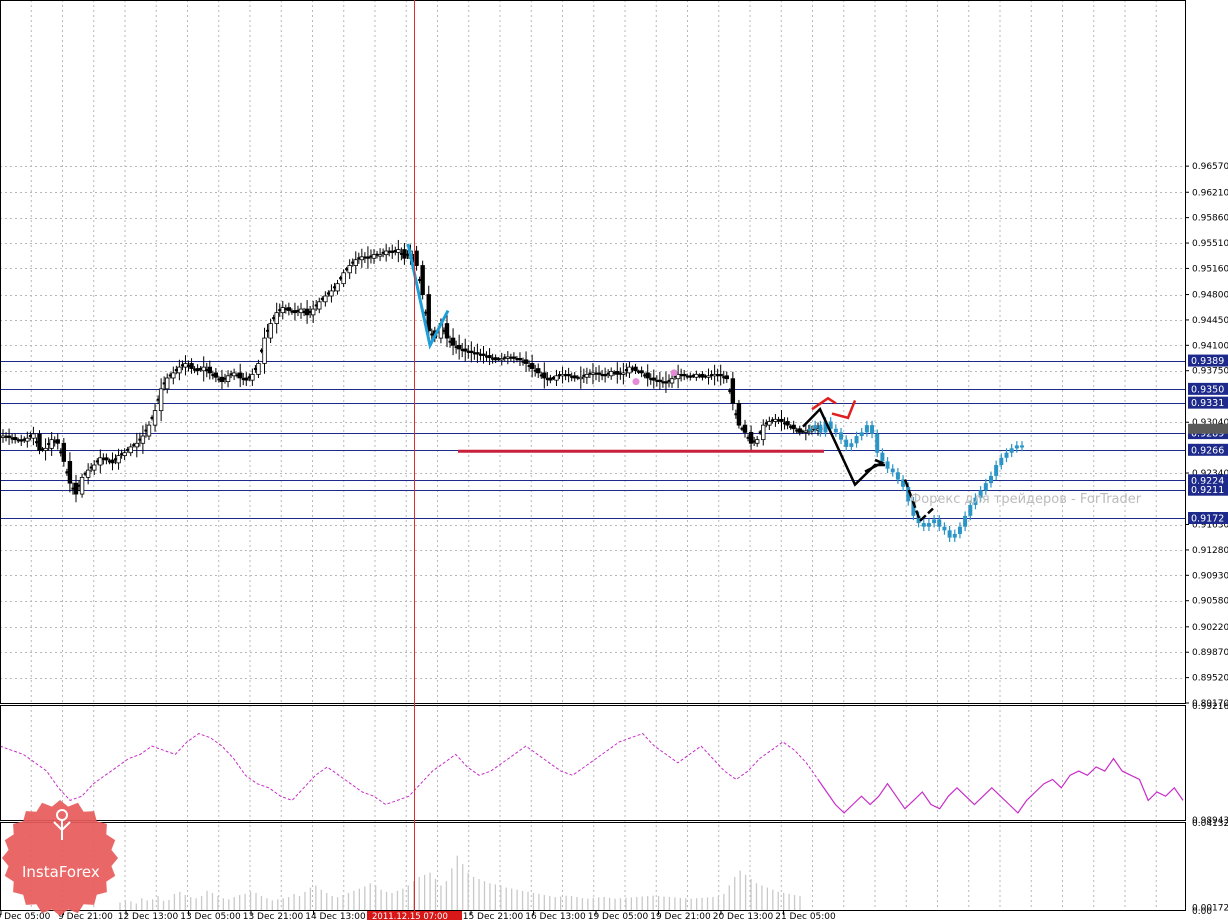  What do you see at coordinates (148, 916) in the screenshot?
I see `x-tick-label: 12 Dec 13:00` at bounding box center [148, 916].